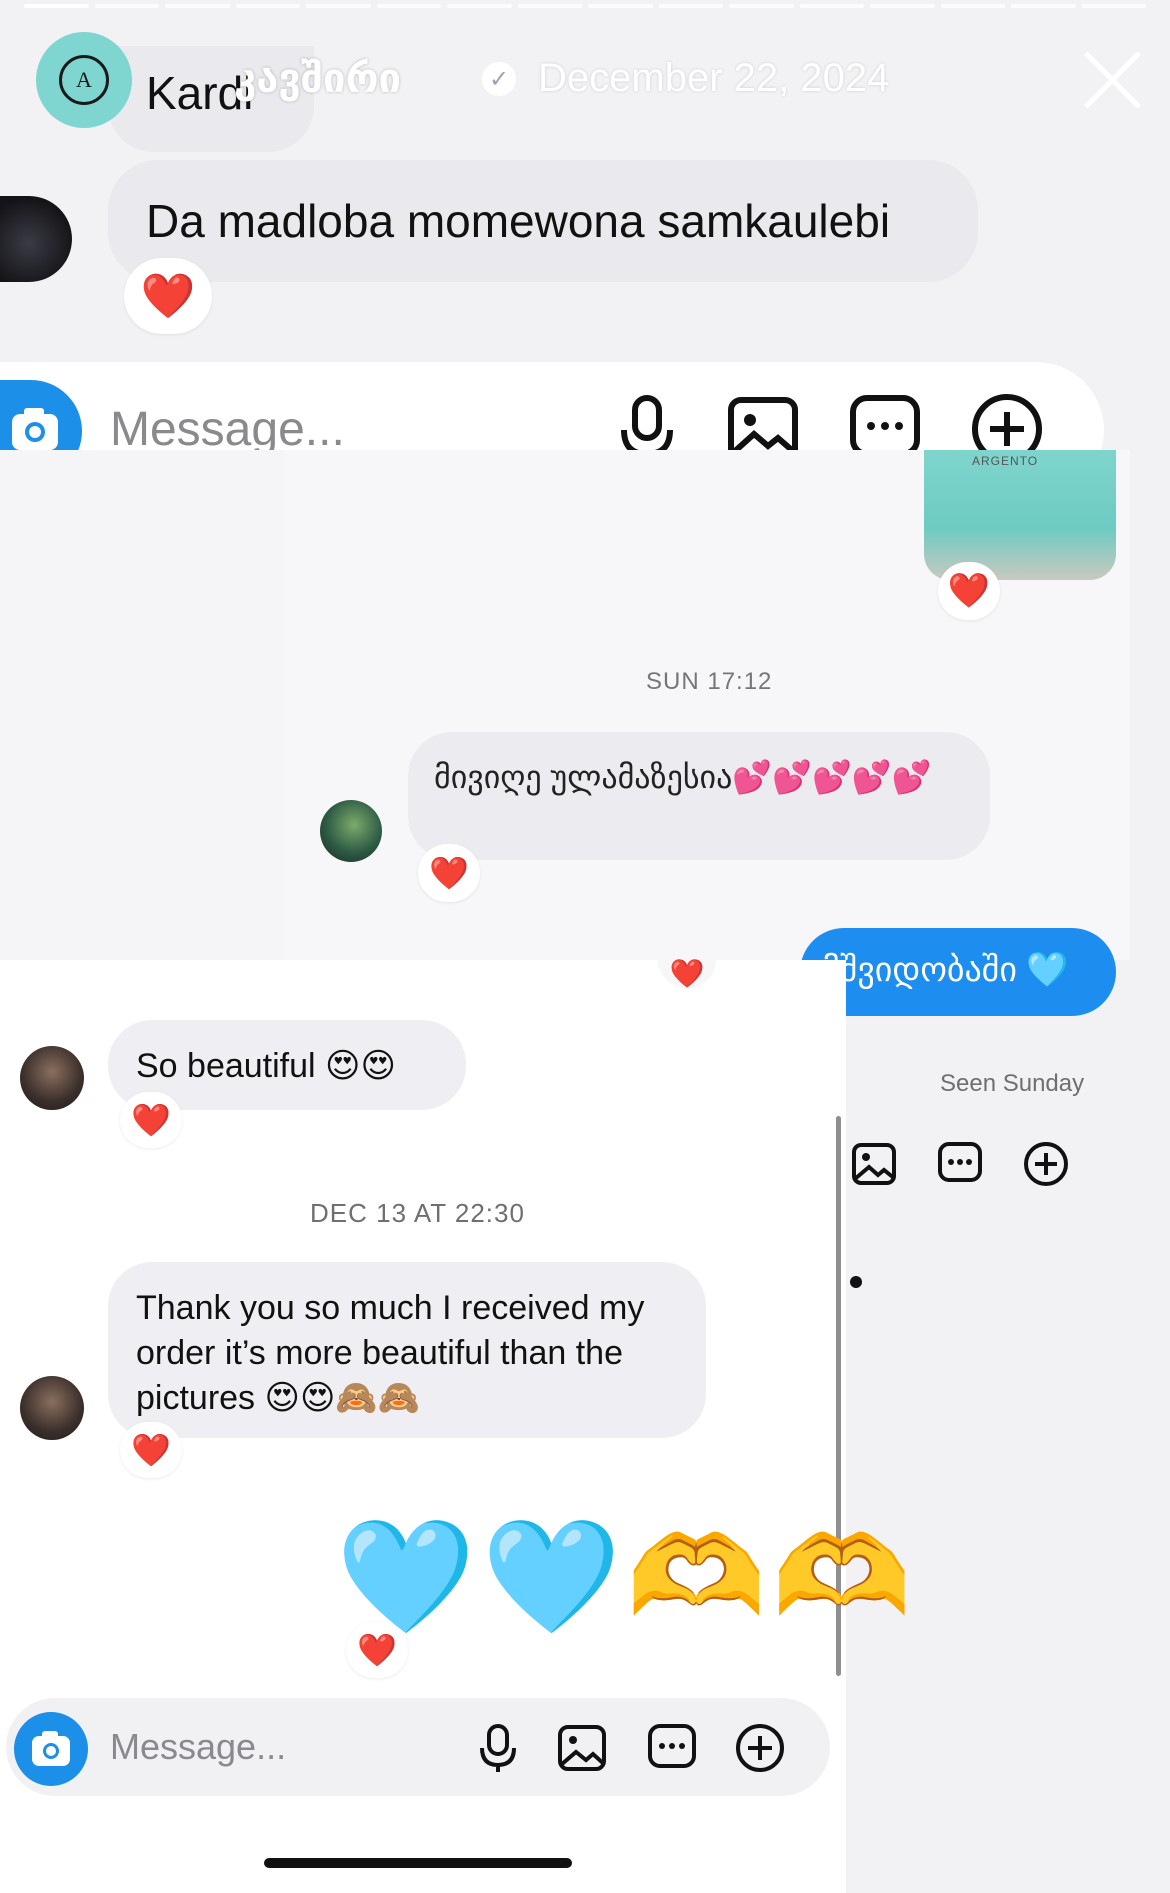  I want to click on brand-logo-icon: A, so click(84, 80).